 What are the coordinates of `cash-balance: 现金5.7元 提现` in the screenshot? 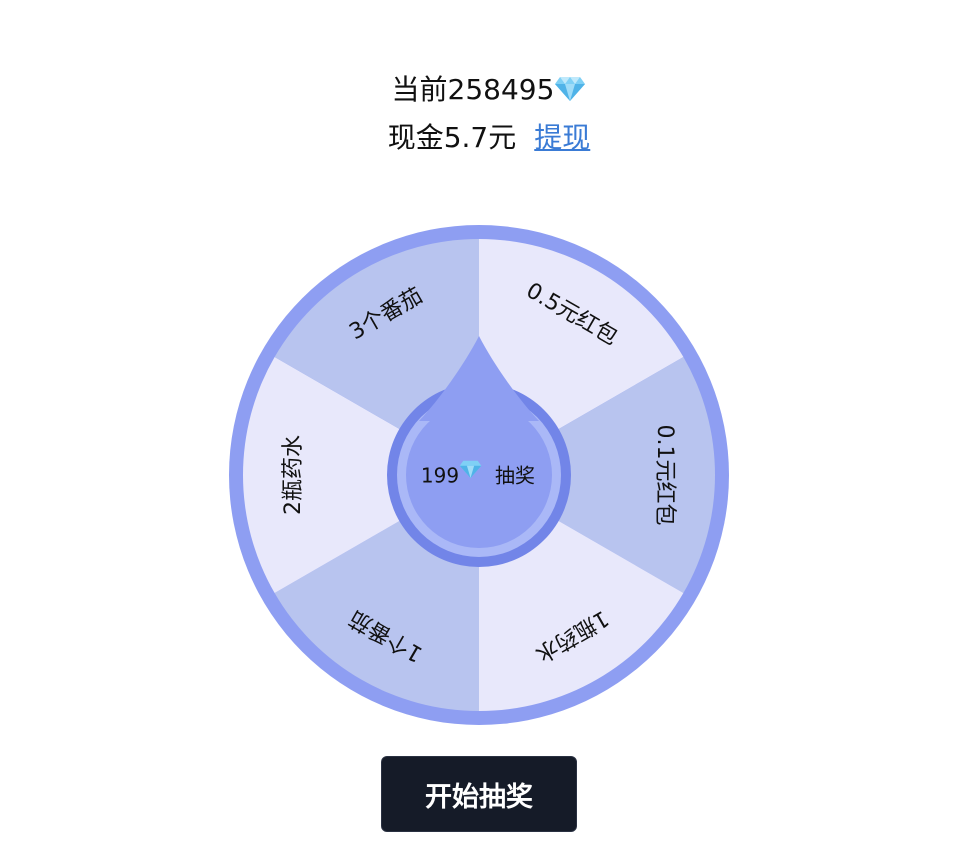 It's located at (489, 136).